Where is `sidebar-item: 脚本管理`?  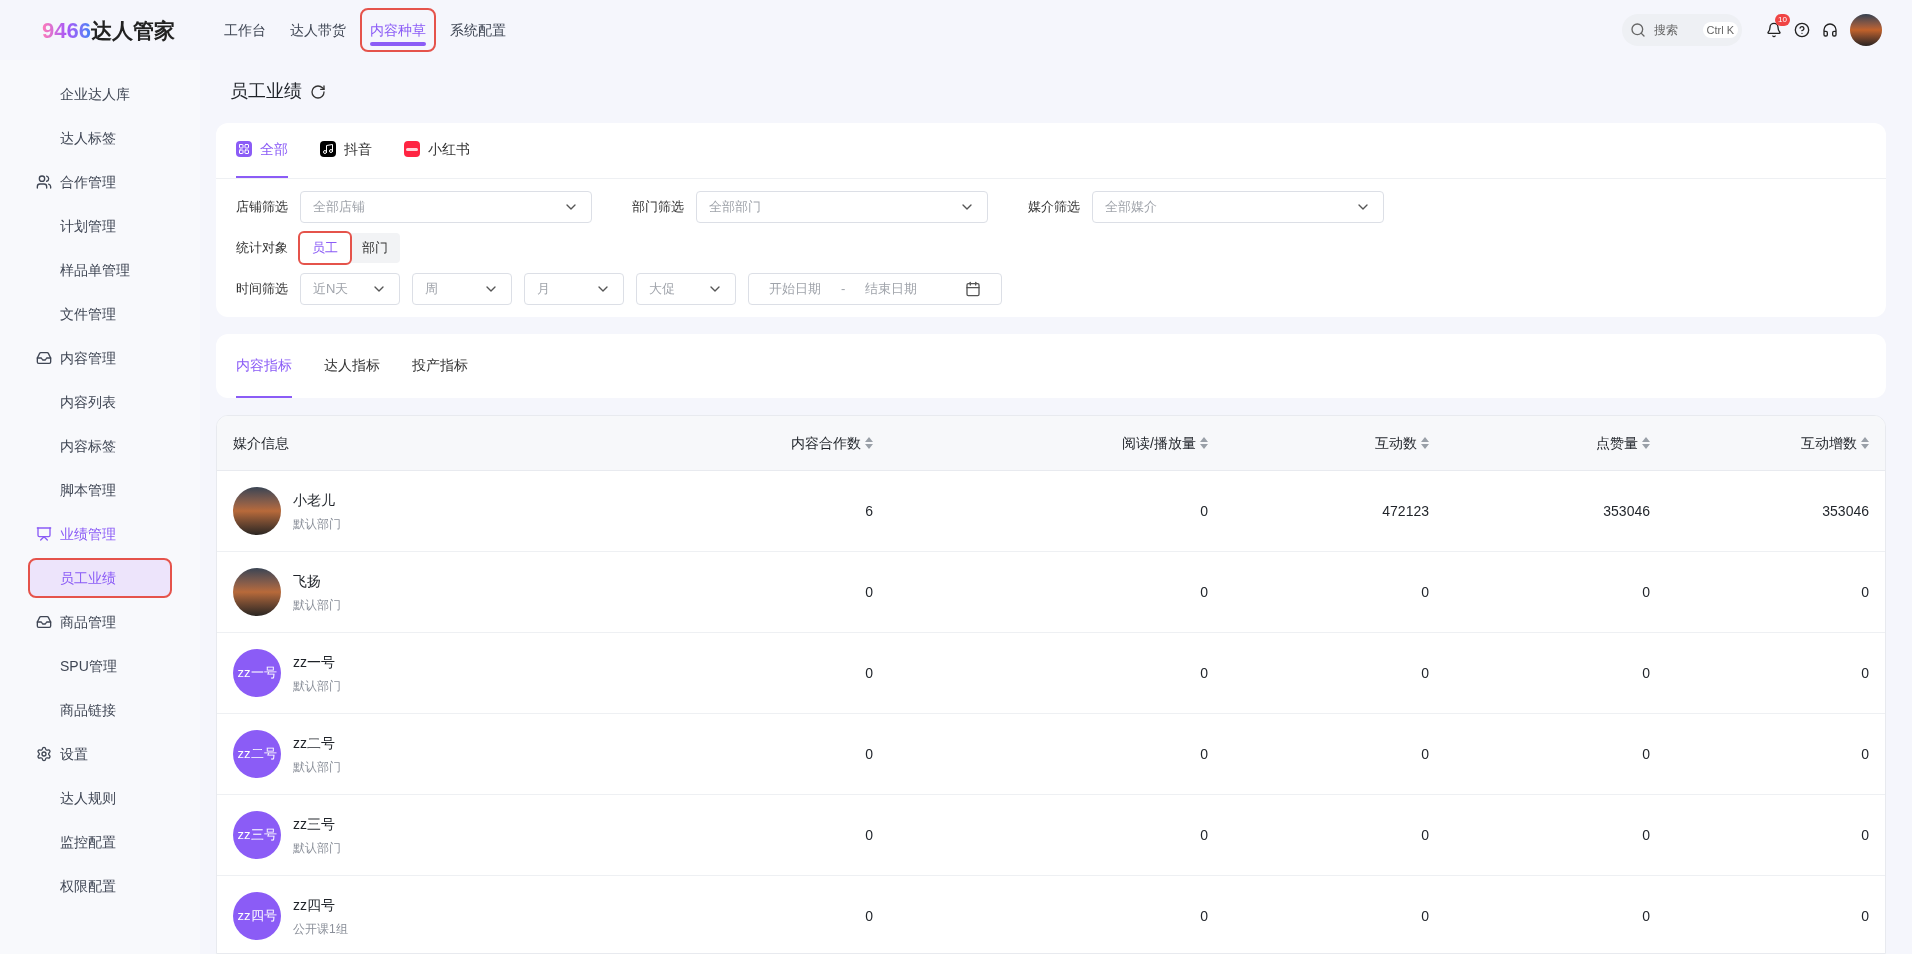 sidebar-item: 脚本管理 is located at coordinates (100, 490).